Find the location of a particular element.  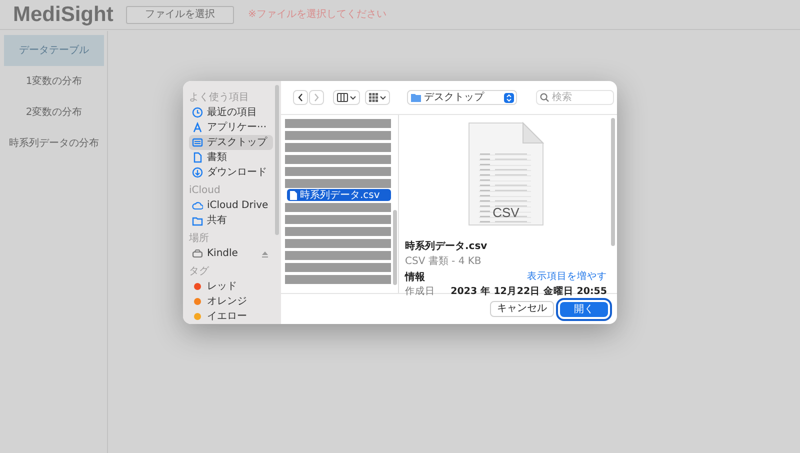

sidebar-item: ダウンロード is located at coordinates (231, 172).